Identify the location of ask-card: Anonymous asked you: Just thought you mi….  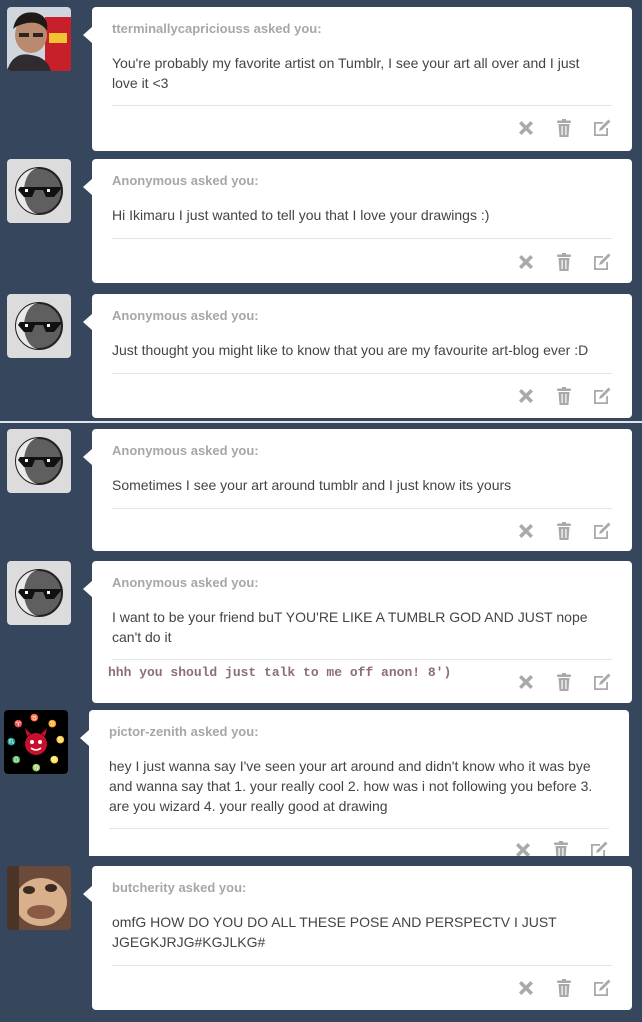
(357, 356).